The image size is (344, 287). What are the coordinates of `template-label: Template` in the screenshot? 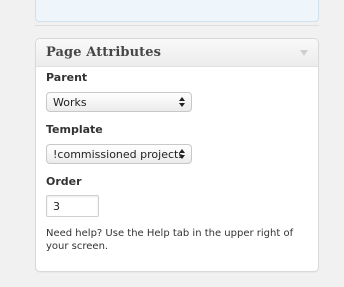 It's located at (74, 129).